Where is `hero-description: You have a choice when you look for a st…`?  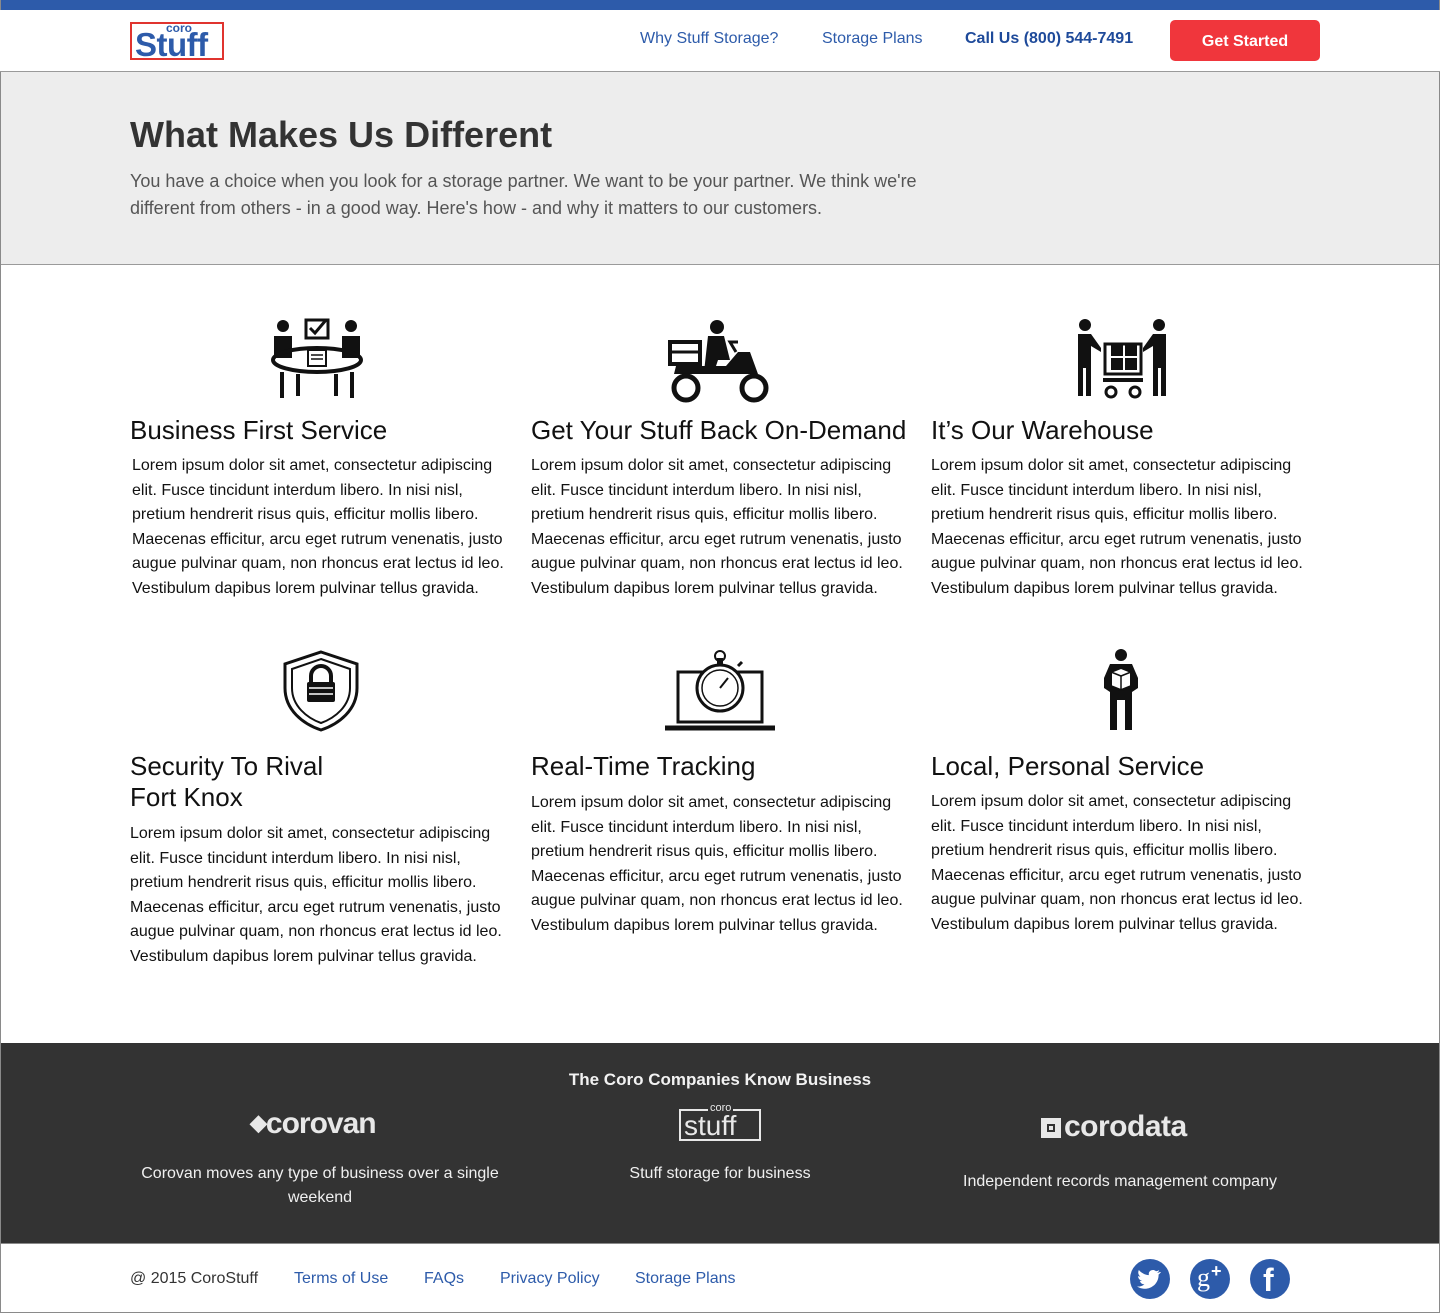
hero-description: You have a choice when you look for a st… is located at coordinates (523, 194).